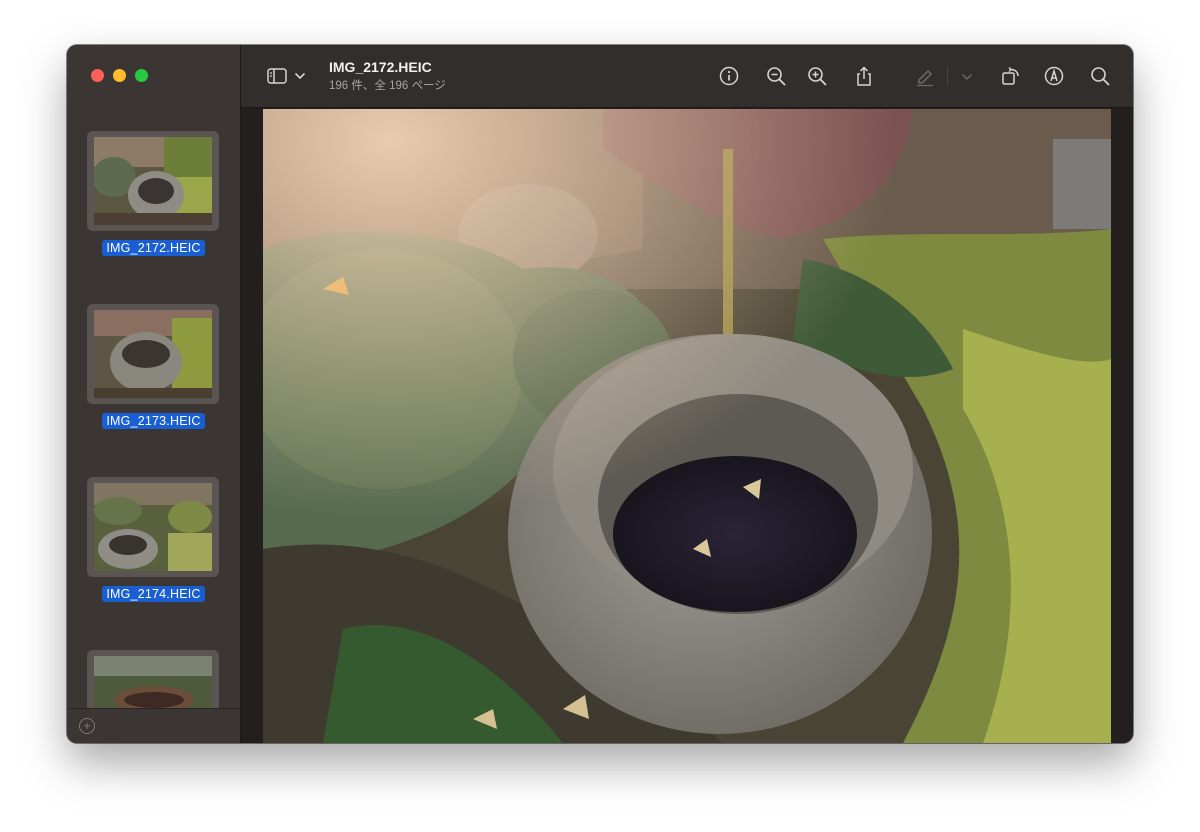 This screenshot has height=832, width=1200. I want to click on thumbnail-label: IMG_2173.HEIC, so click(153, 421).